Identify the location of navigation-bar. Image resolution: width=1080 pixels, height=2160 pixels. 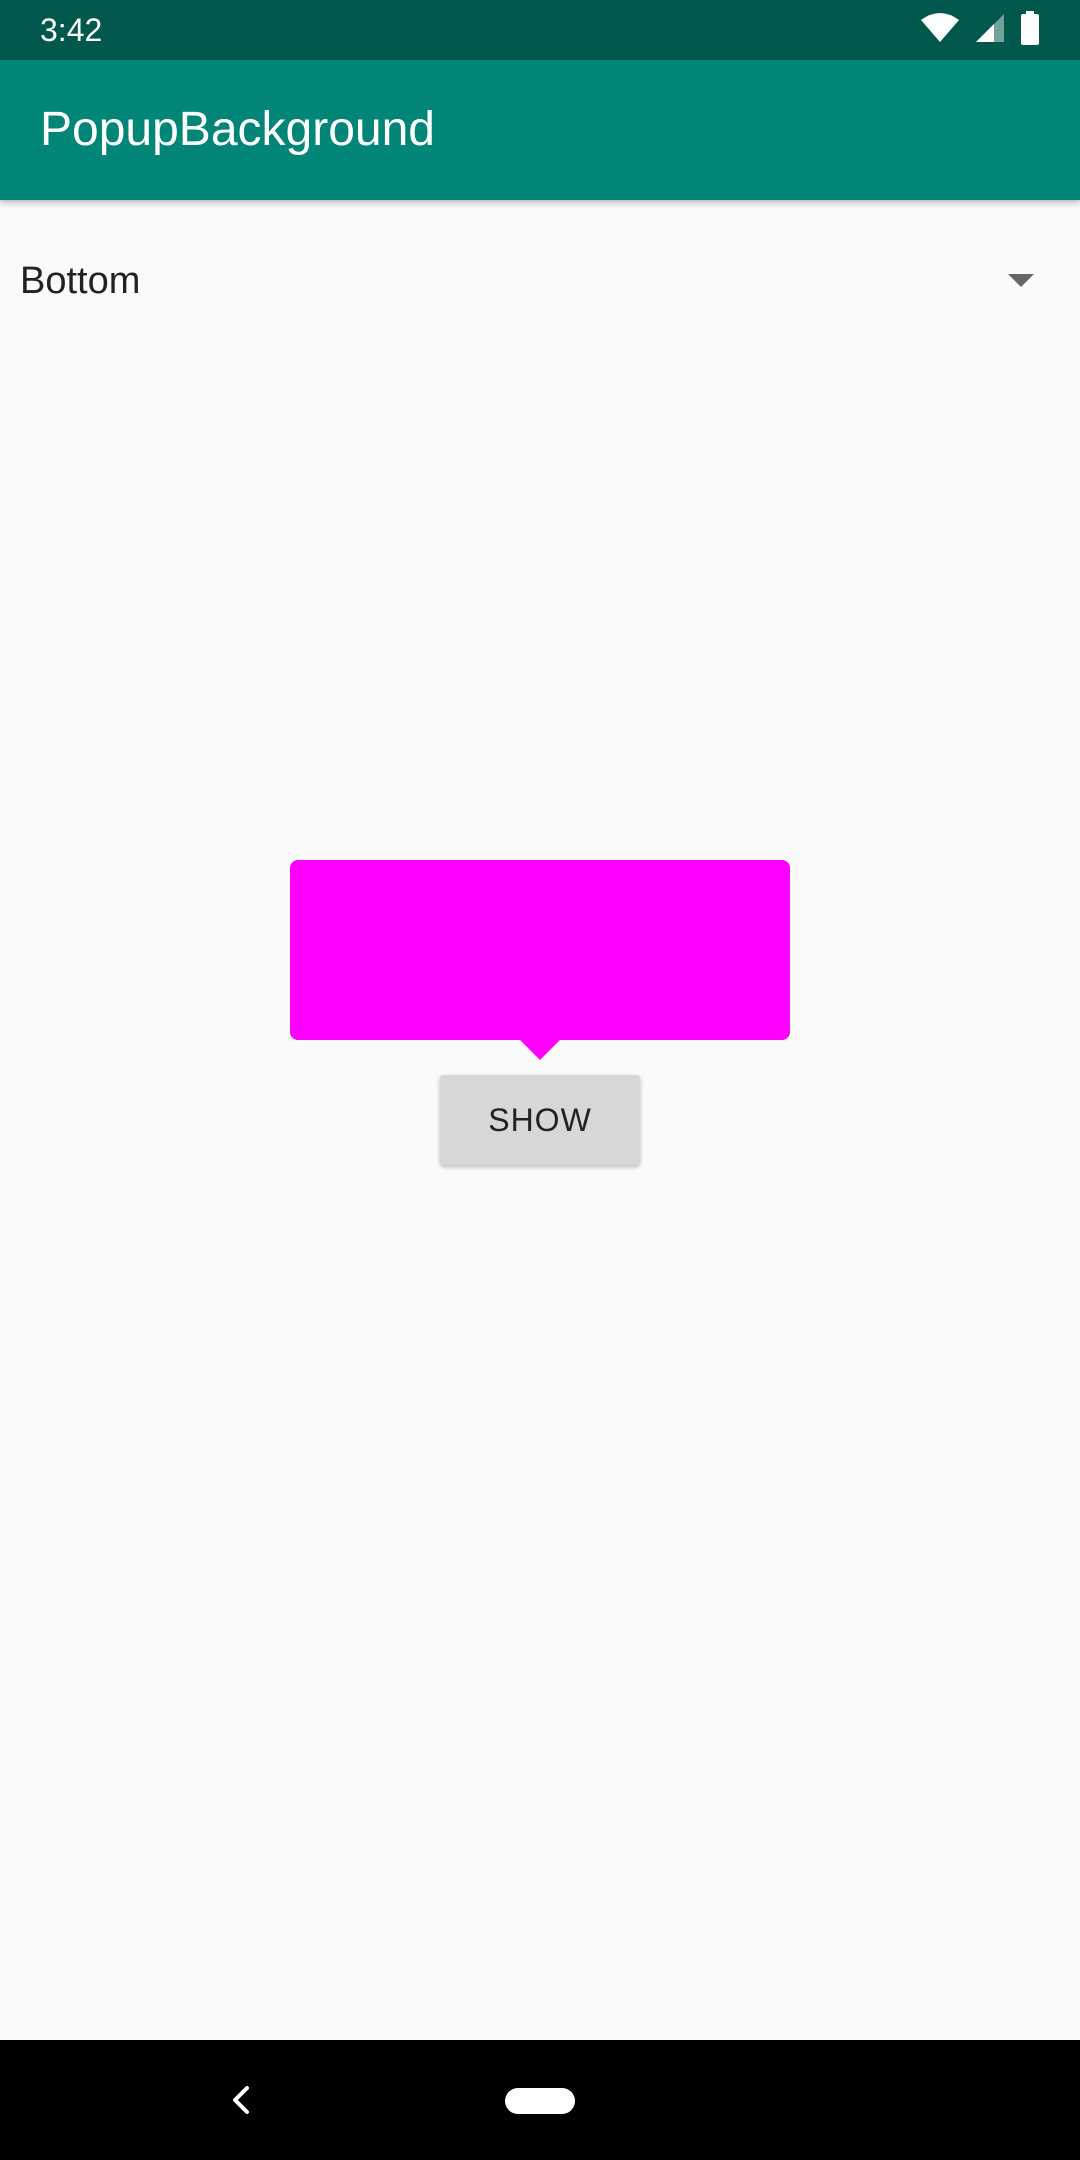
(540, 2100).